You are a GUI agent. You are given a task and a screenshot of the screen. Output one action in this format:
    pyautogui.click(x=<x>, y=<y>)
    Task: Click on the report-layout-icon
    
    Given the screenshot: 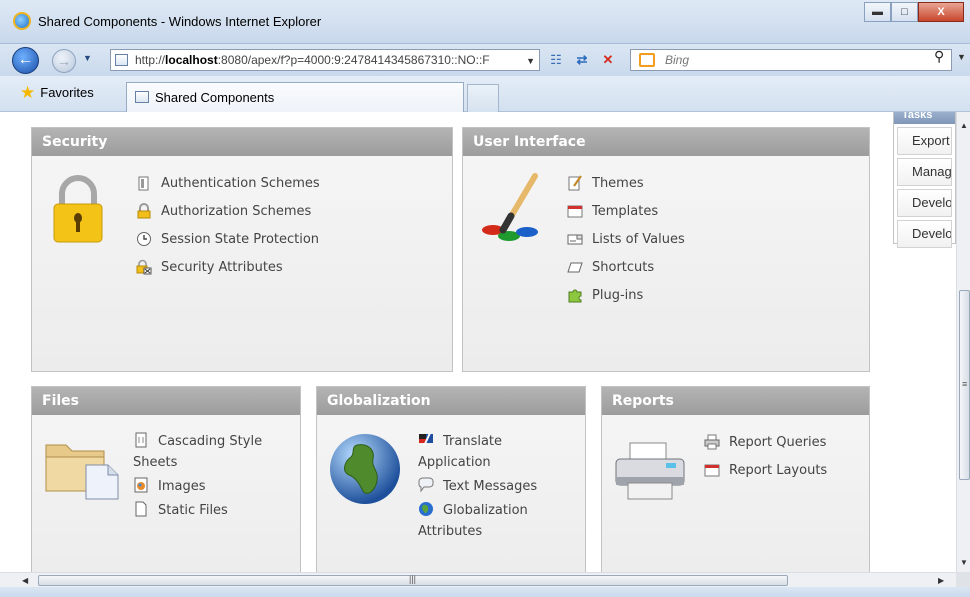 What is the action you would take?
    pyautogui.click(x=712, y=470)
    